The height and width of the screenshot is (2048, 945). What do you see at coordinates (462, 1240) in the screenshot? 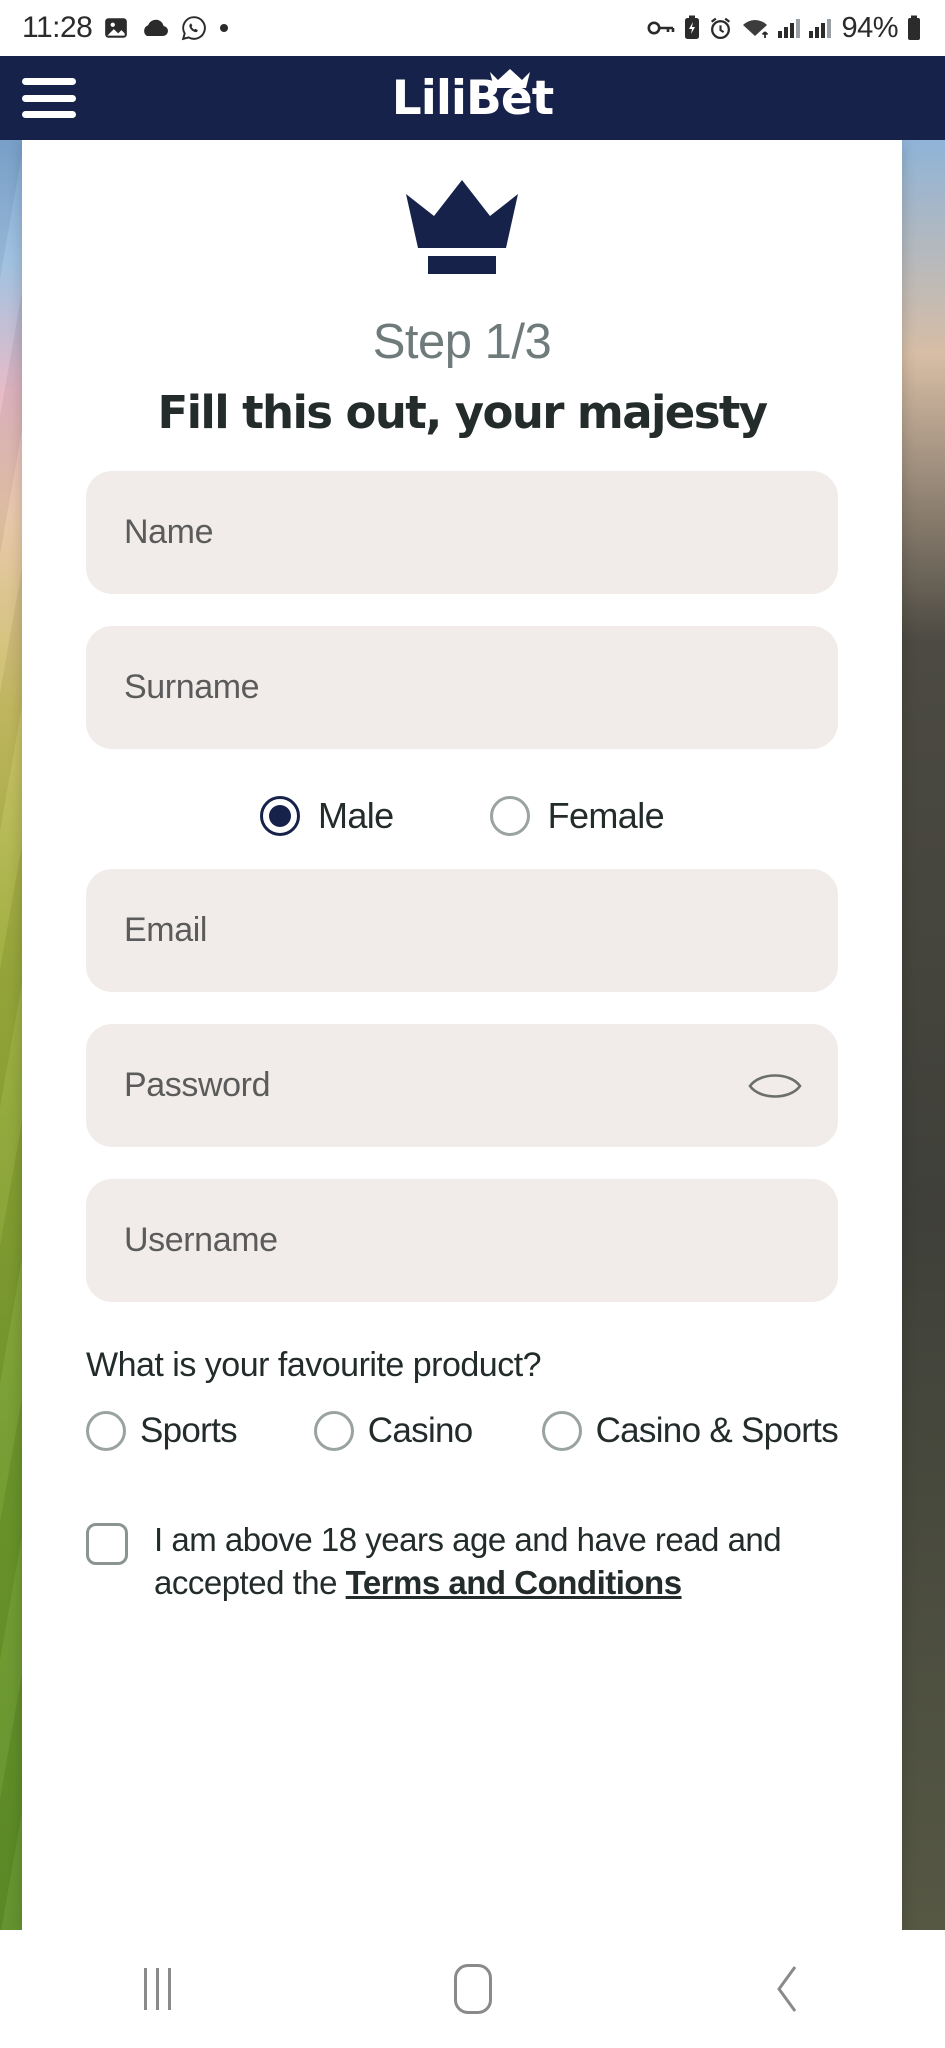
I see `username-input: Username` at bounding box center [462, 1240].